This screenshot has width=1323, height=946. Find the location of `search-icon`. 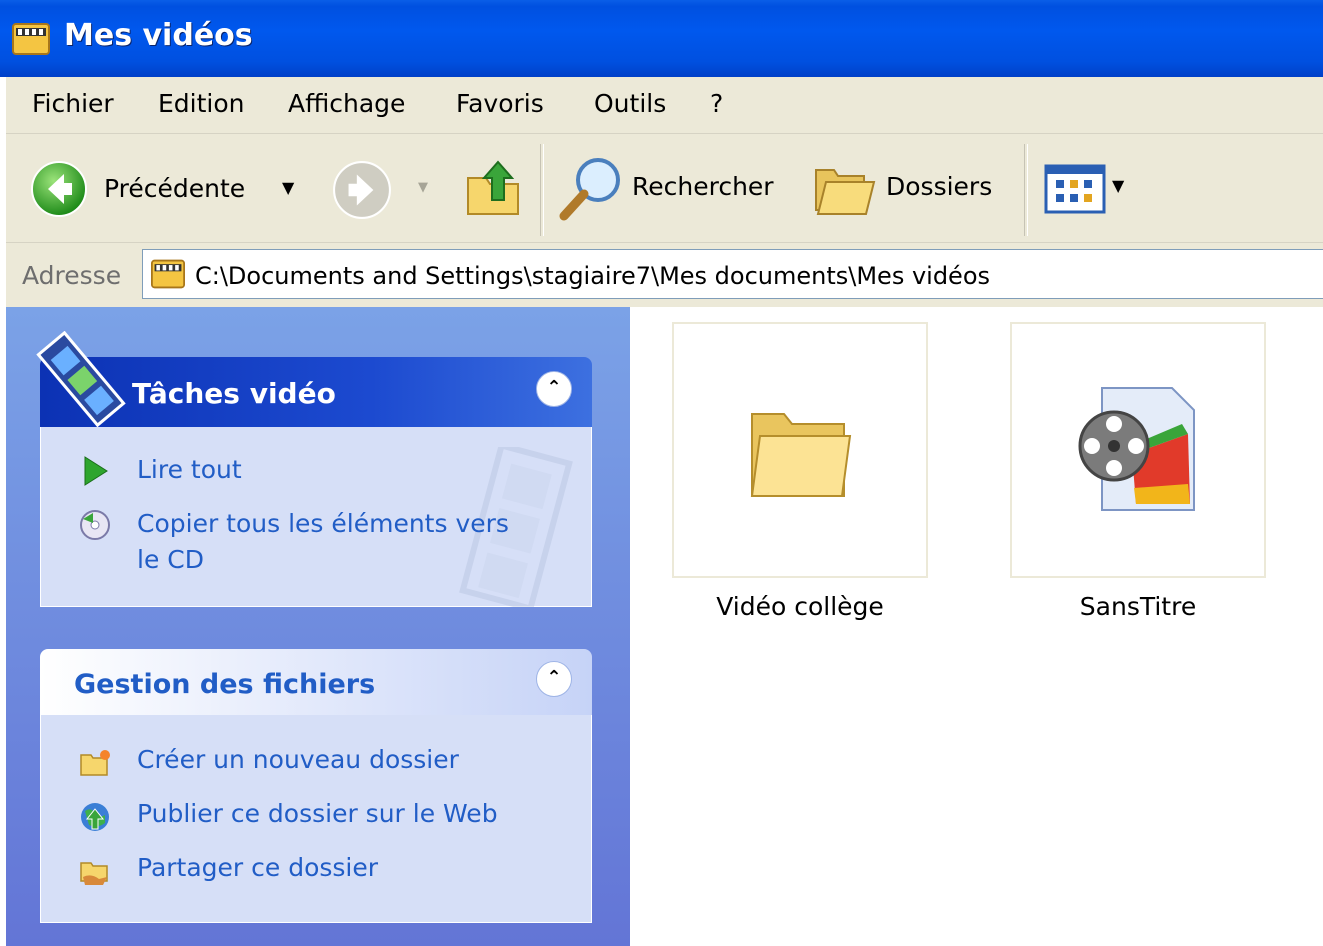

search-icon is located at coordinates (589, 189).